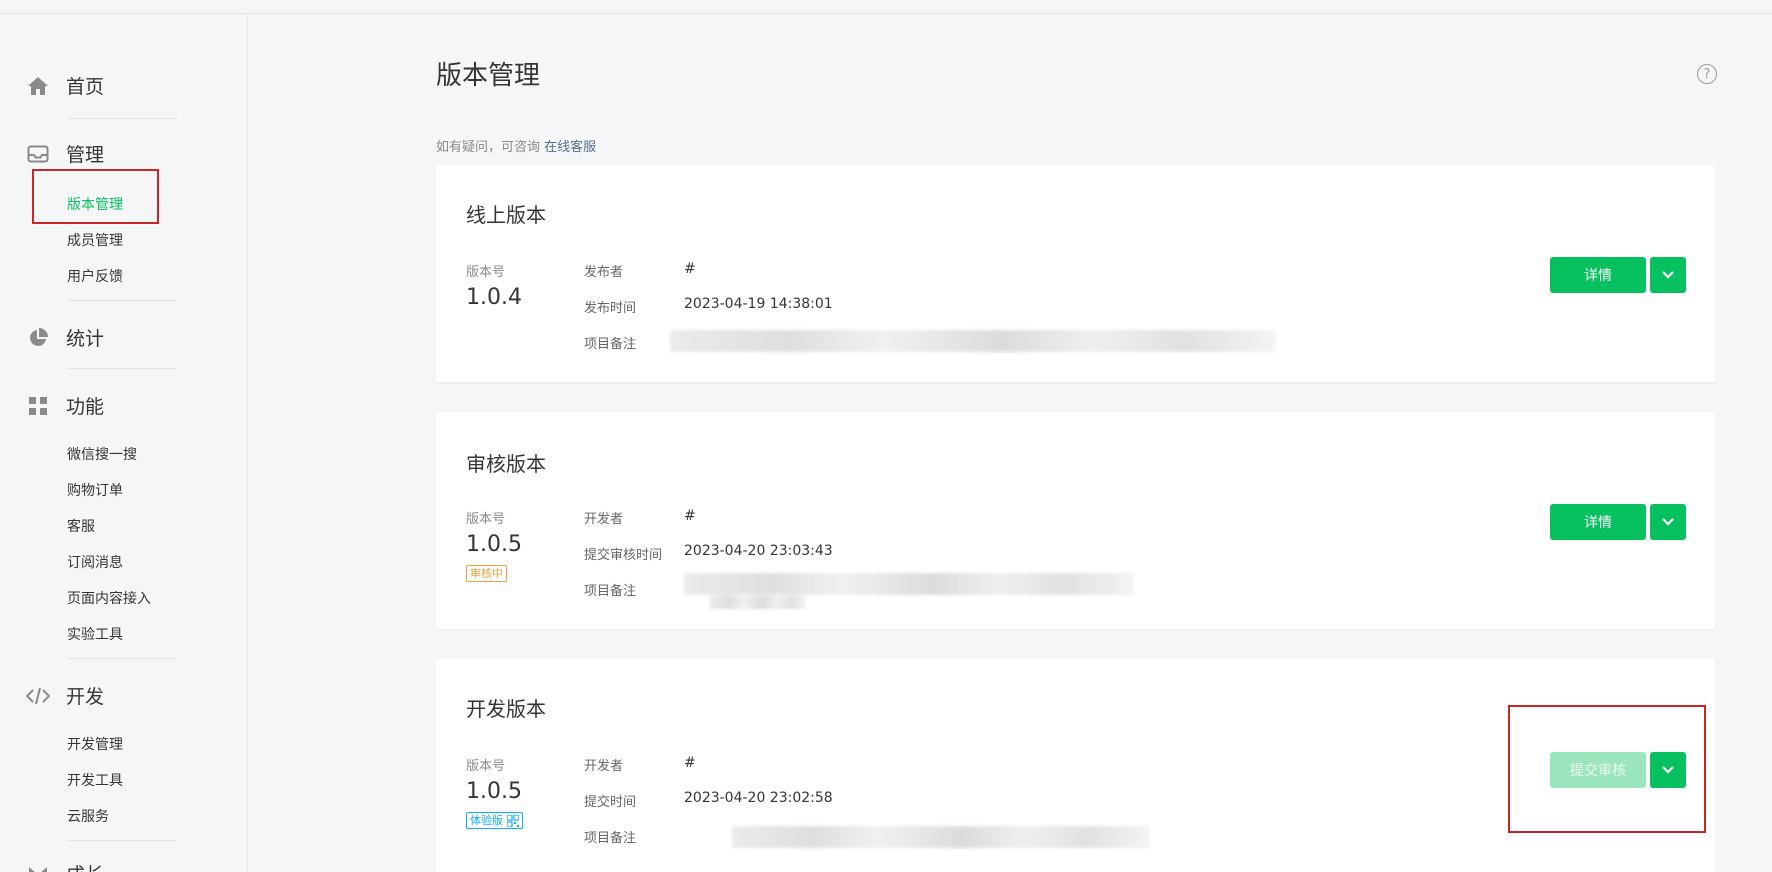 The image size is (1772, 872). I want to click on sidebar-group-label: 统计, so click(85, 339).